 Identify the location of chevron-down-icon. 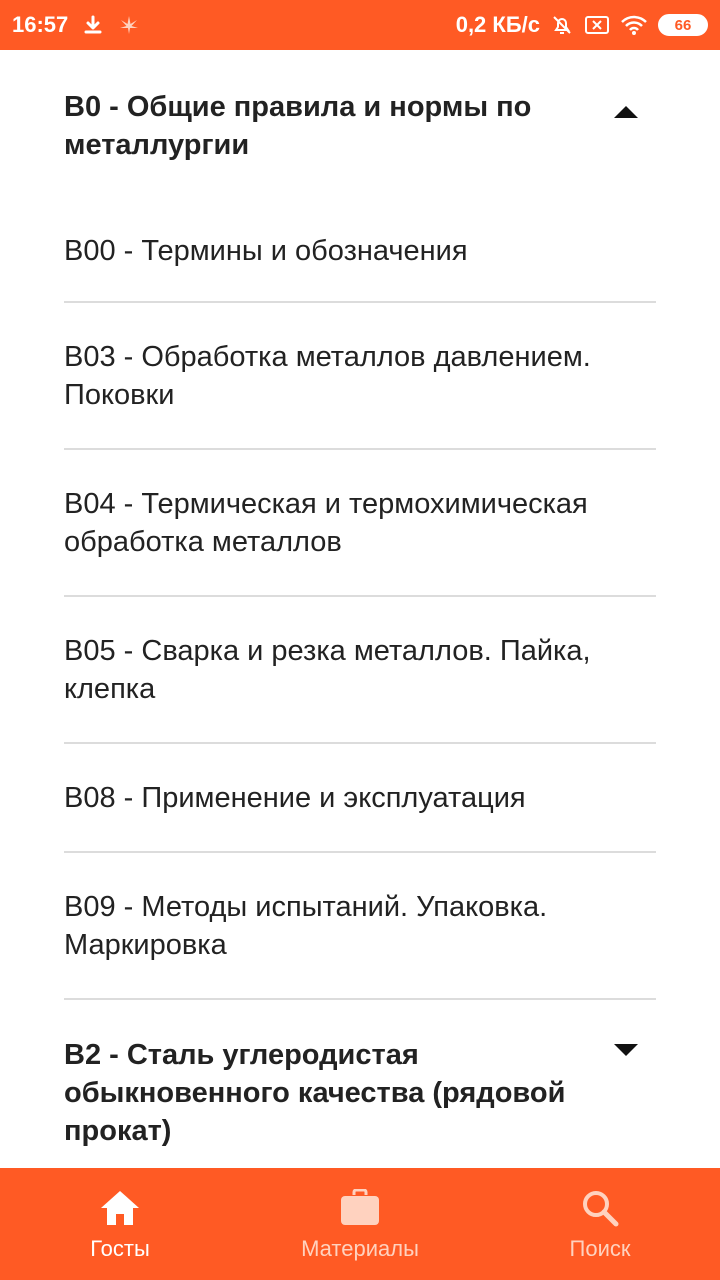
(626, 1050).